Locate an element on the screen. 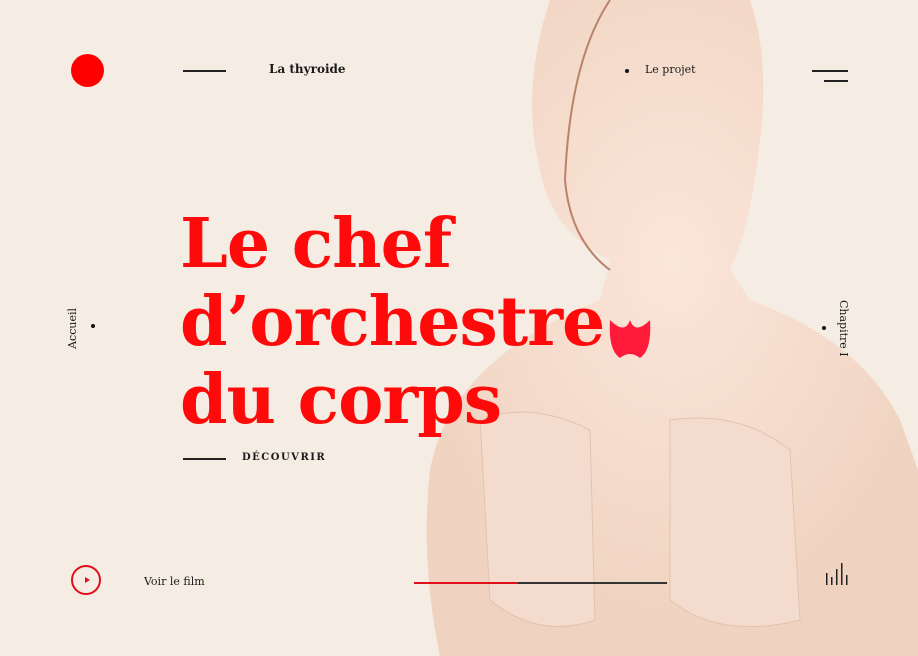  video-progress-bar is located at coordinates (540, 583).